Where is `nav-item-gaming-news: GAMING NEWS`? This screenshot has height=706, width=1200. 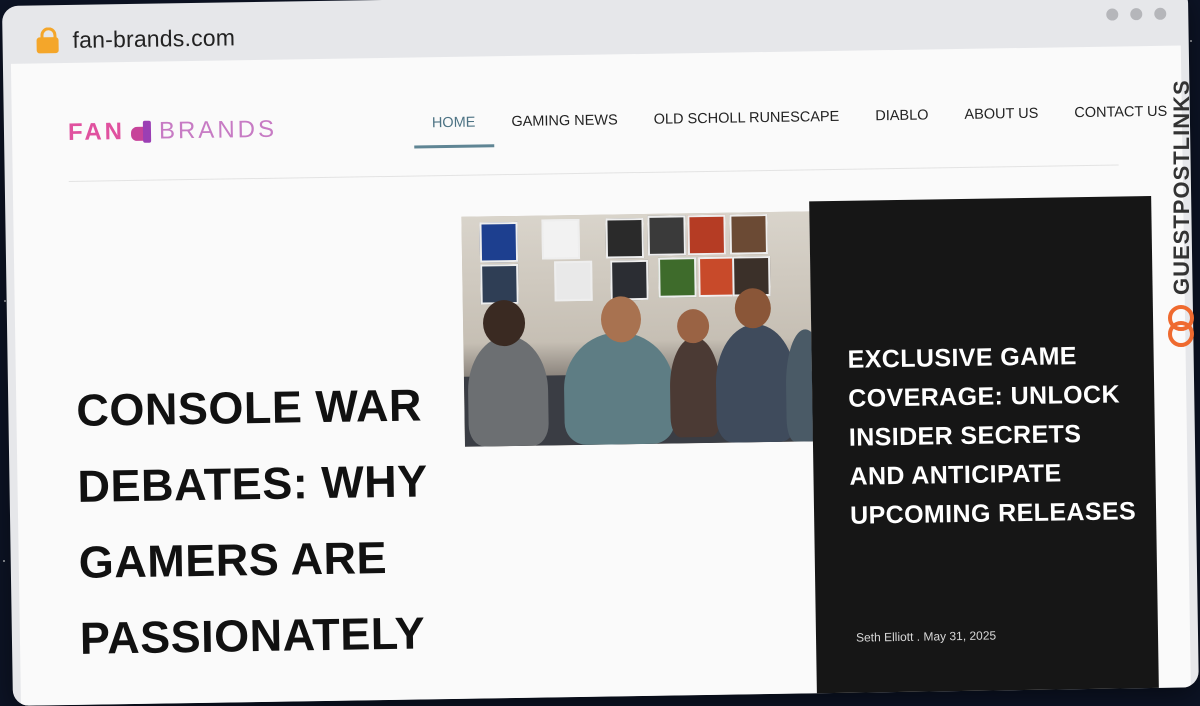
nav-item-gaming-news: GAMING NEWS is located at coordinates (564, 118).